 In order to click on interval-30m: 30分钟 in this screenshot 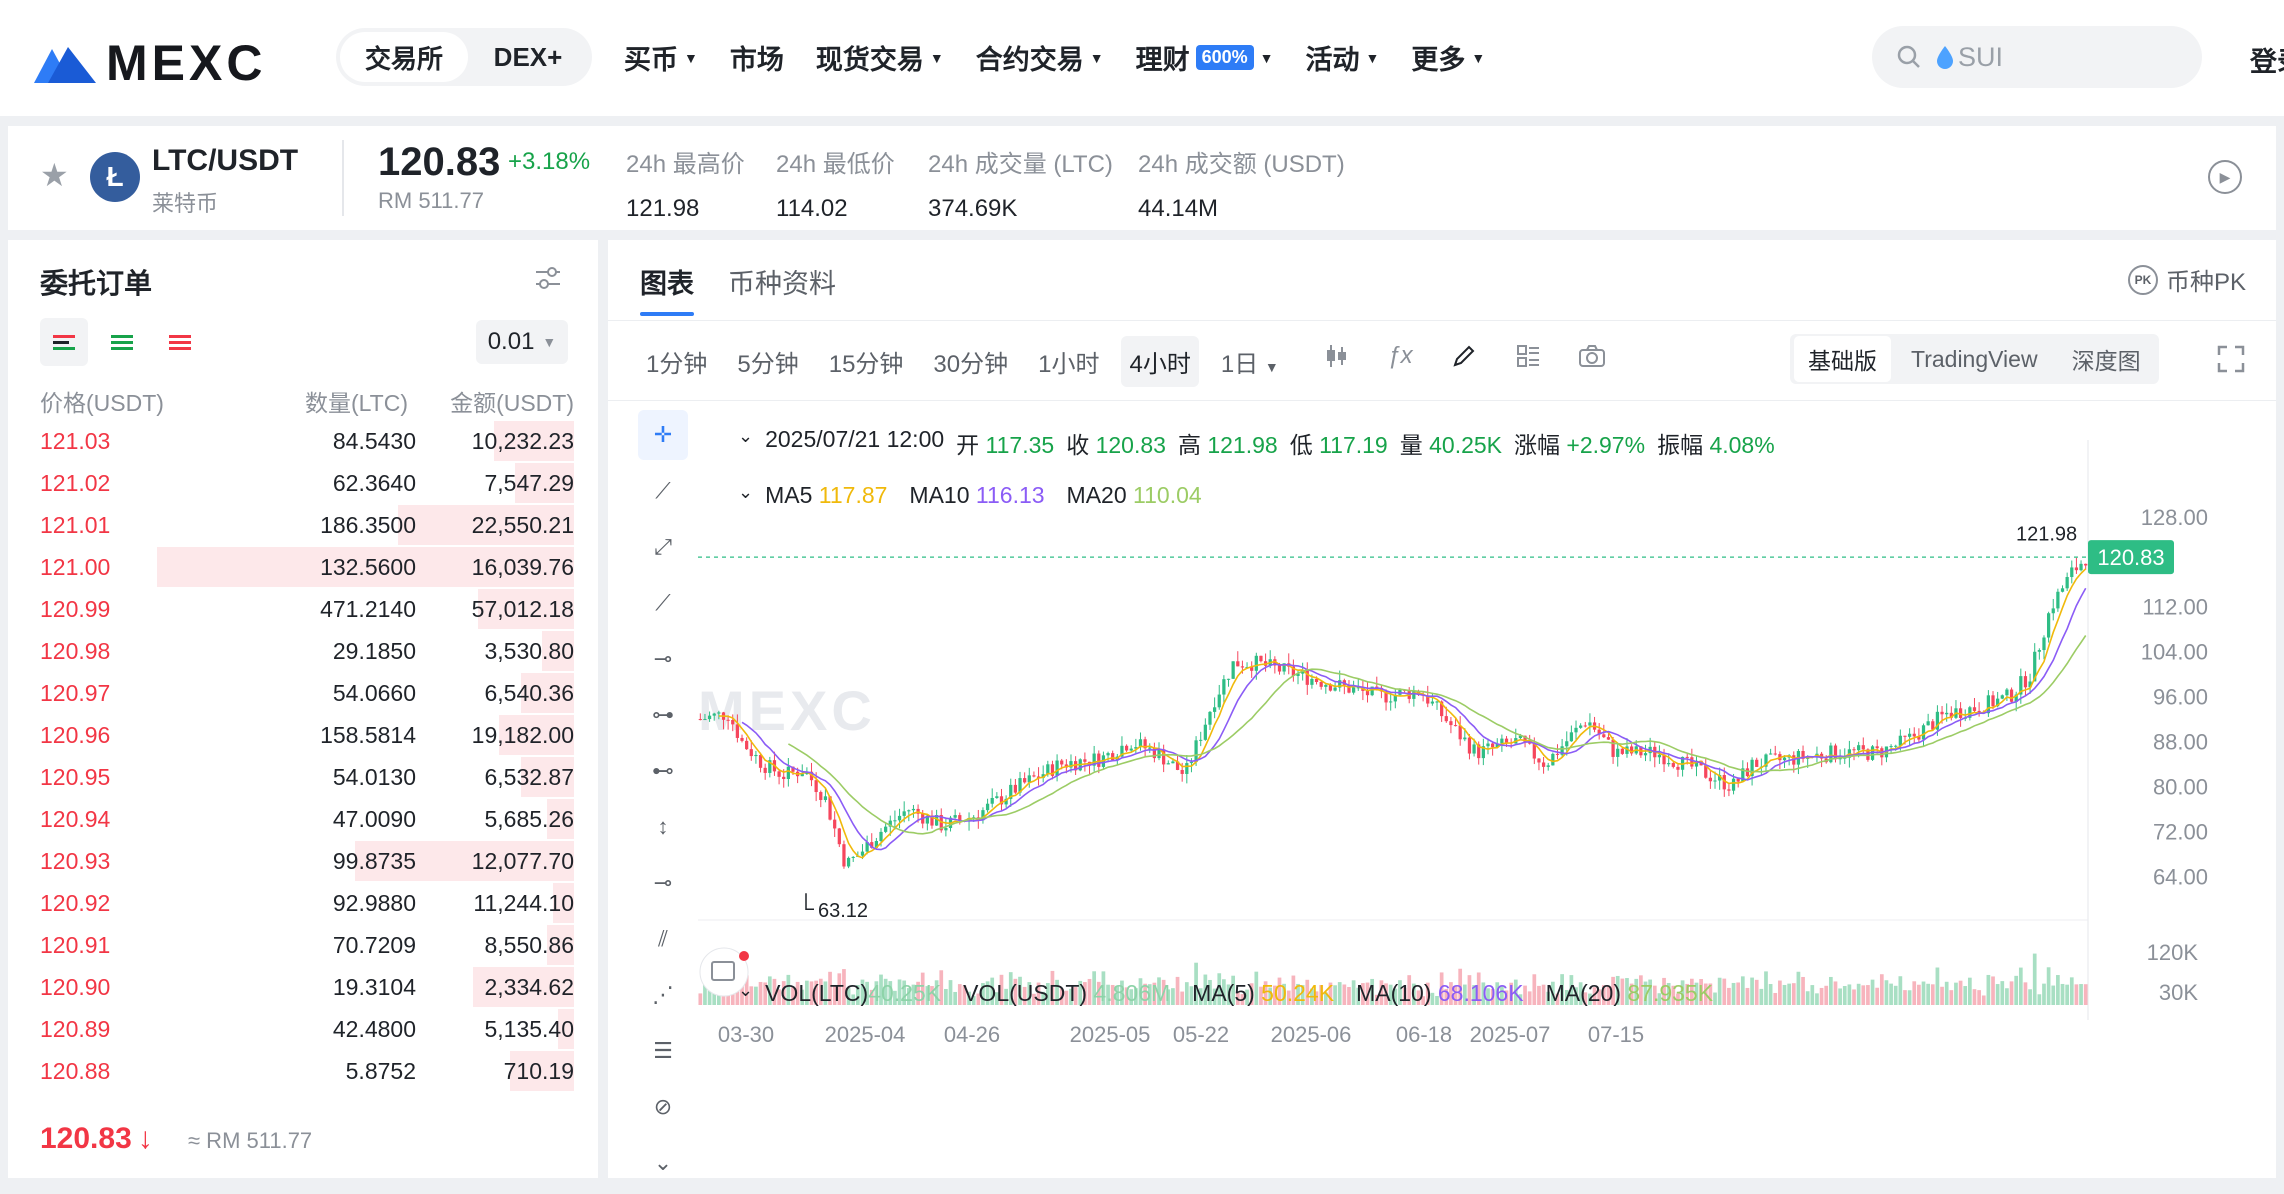, I will do `click(970, 361)`.